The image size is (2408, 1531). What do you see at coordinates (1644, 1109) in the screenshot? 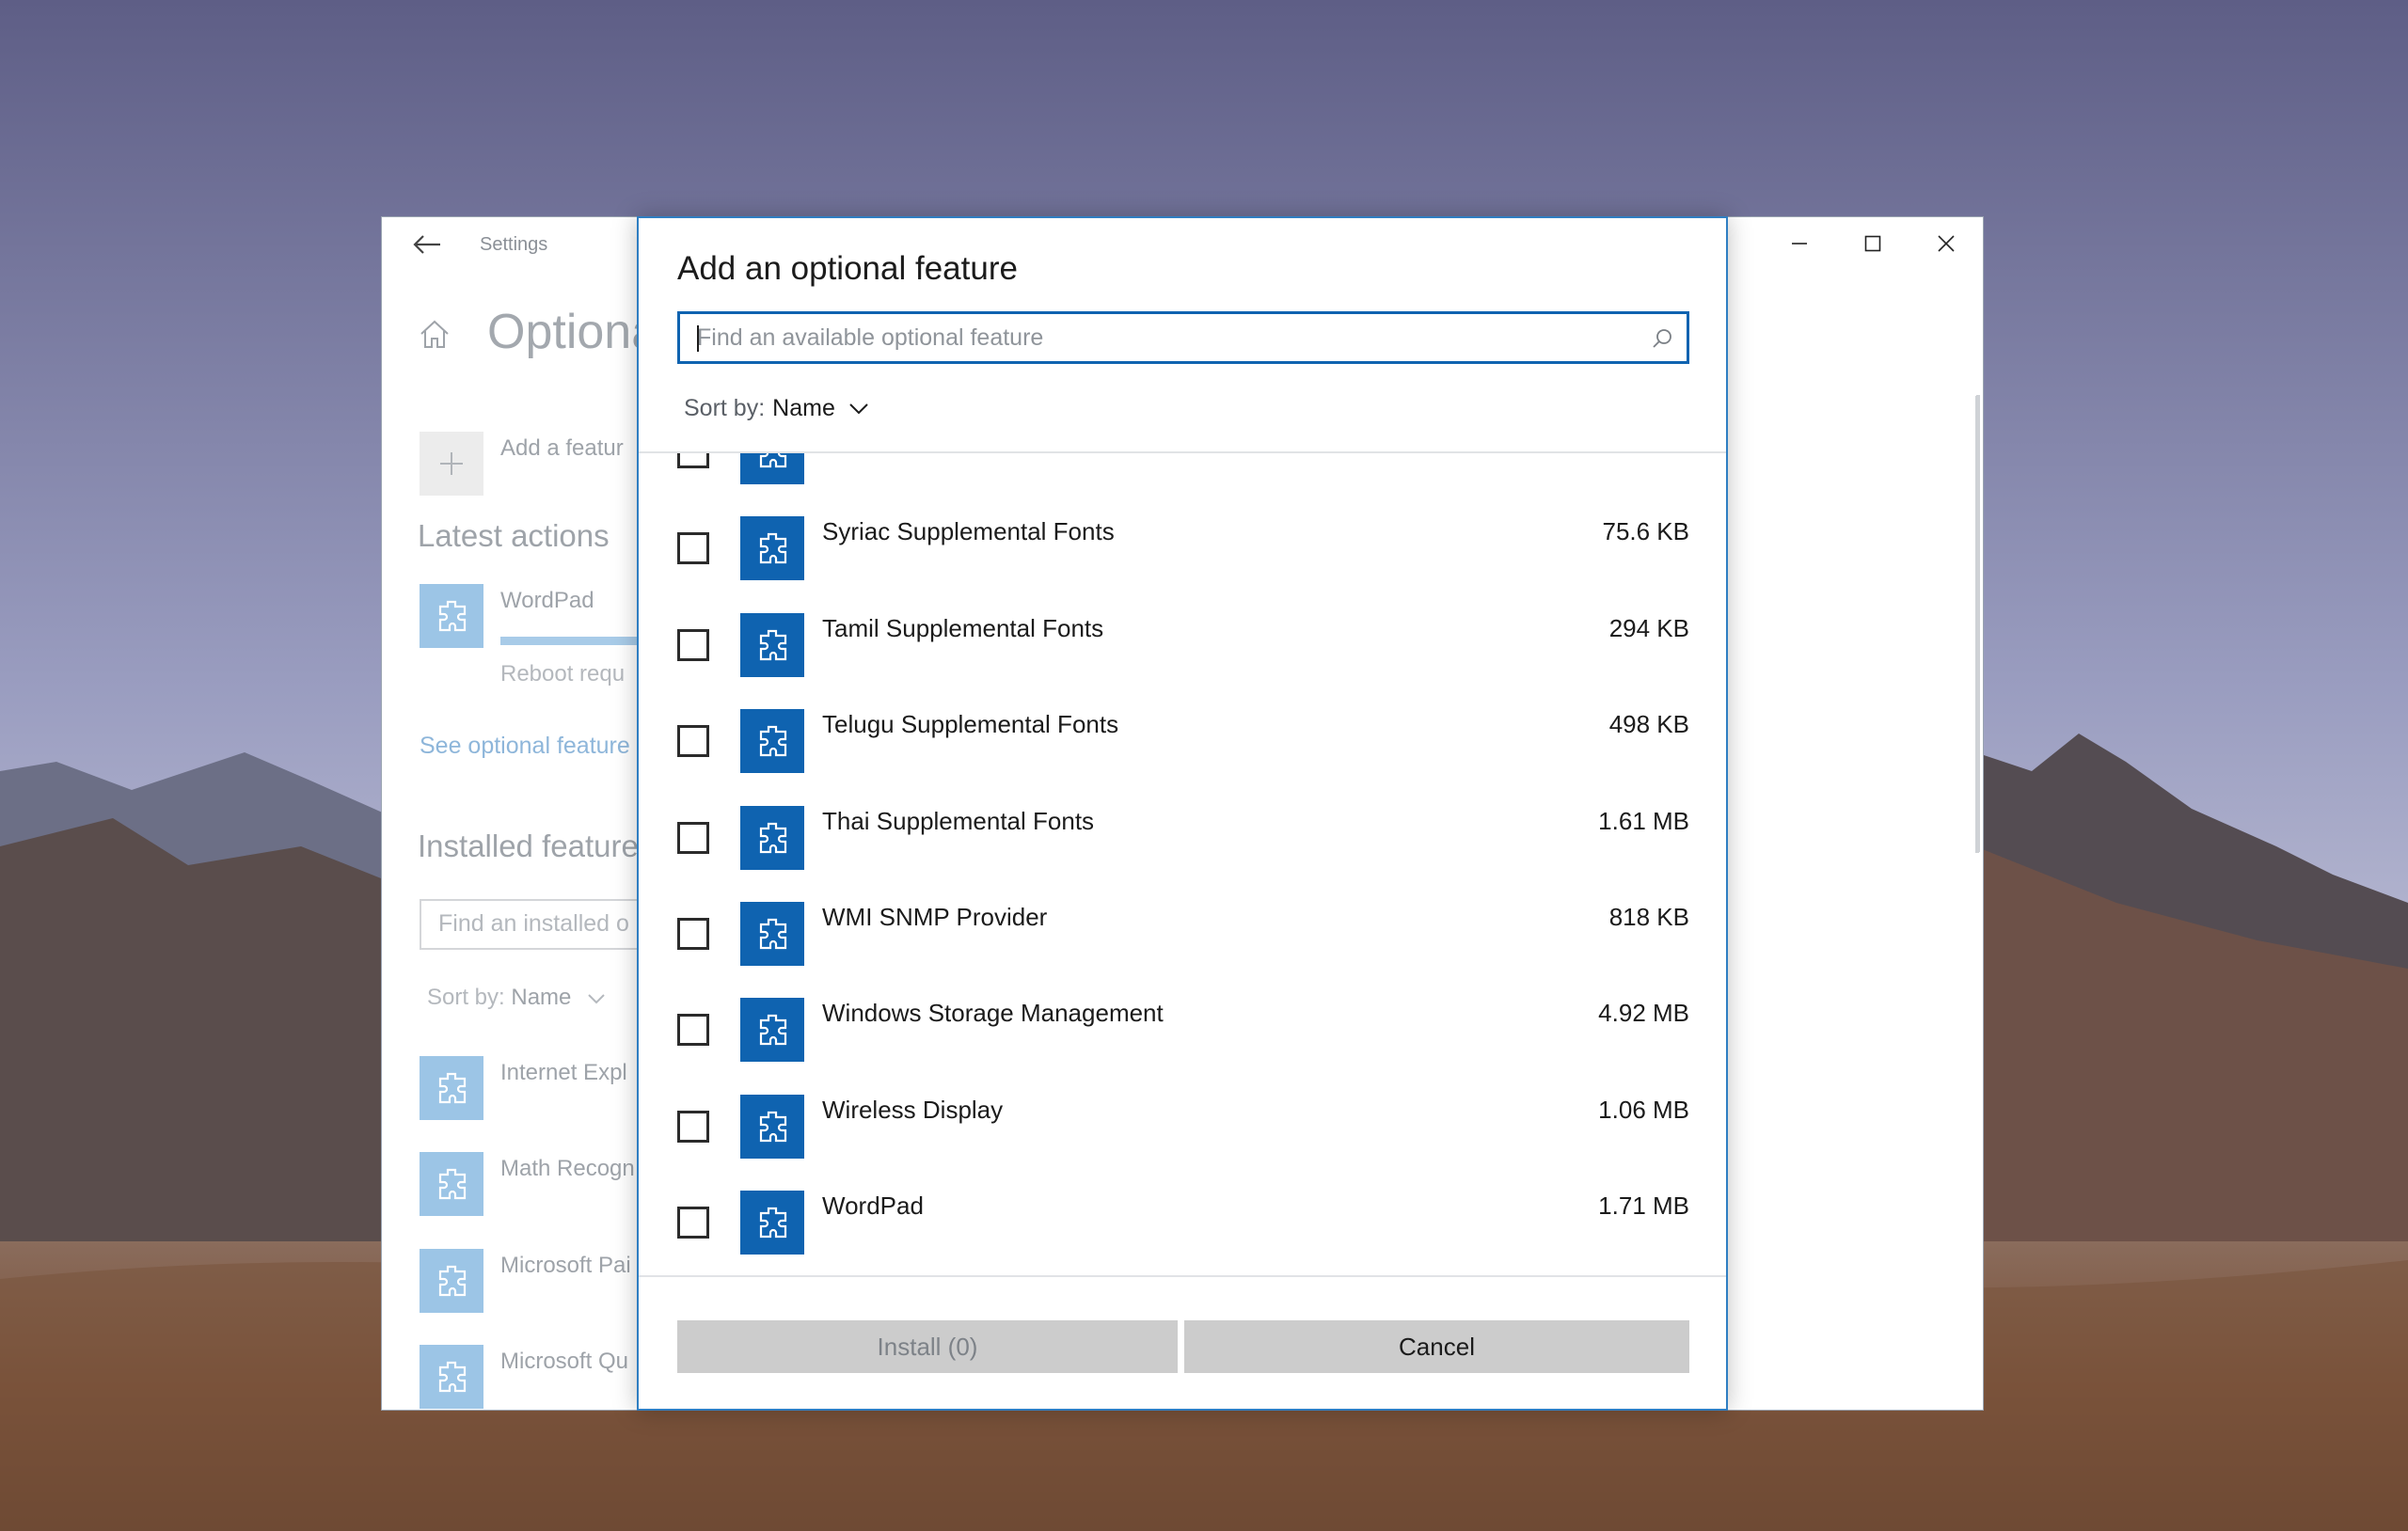
I see `feature-size: 1.06 MB` at bounding box center [1644, 1109].